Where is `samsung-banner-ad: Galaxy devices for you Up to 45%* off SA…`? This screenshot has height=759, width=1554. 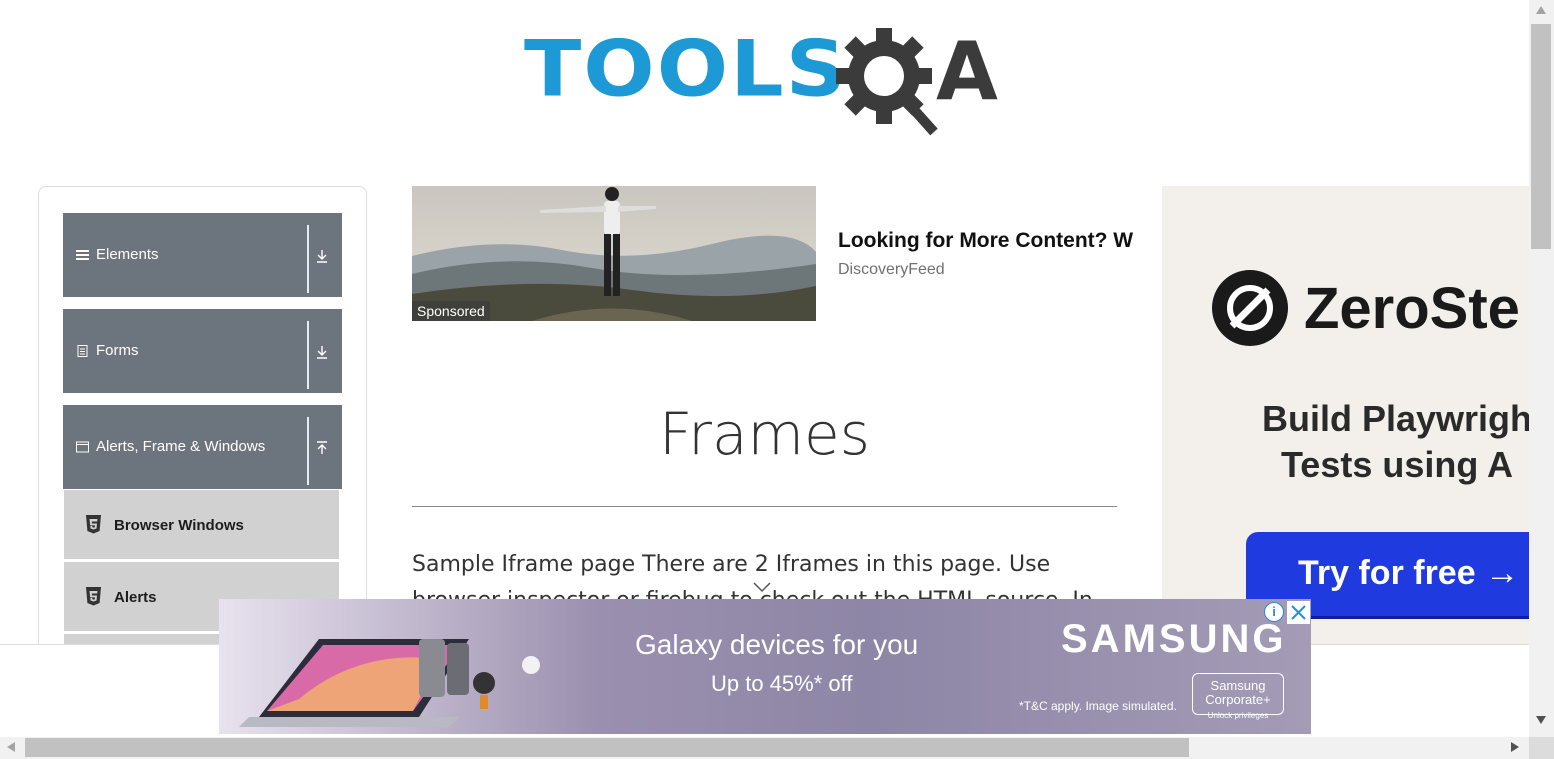 samsung-banner-ad: Galaxy devices for you Up to 45%* off SA… is located at coordinates (765, 666).